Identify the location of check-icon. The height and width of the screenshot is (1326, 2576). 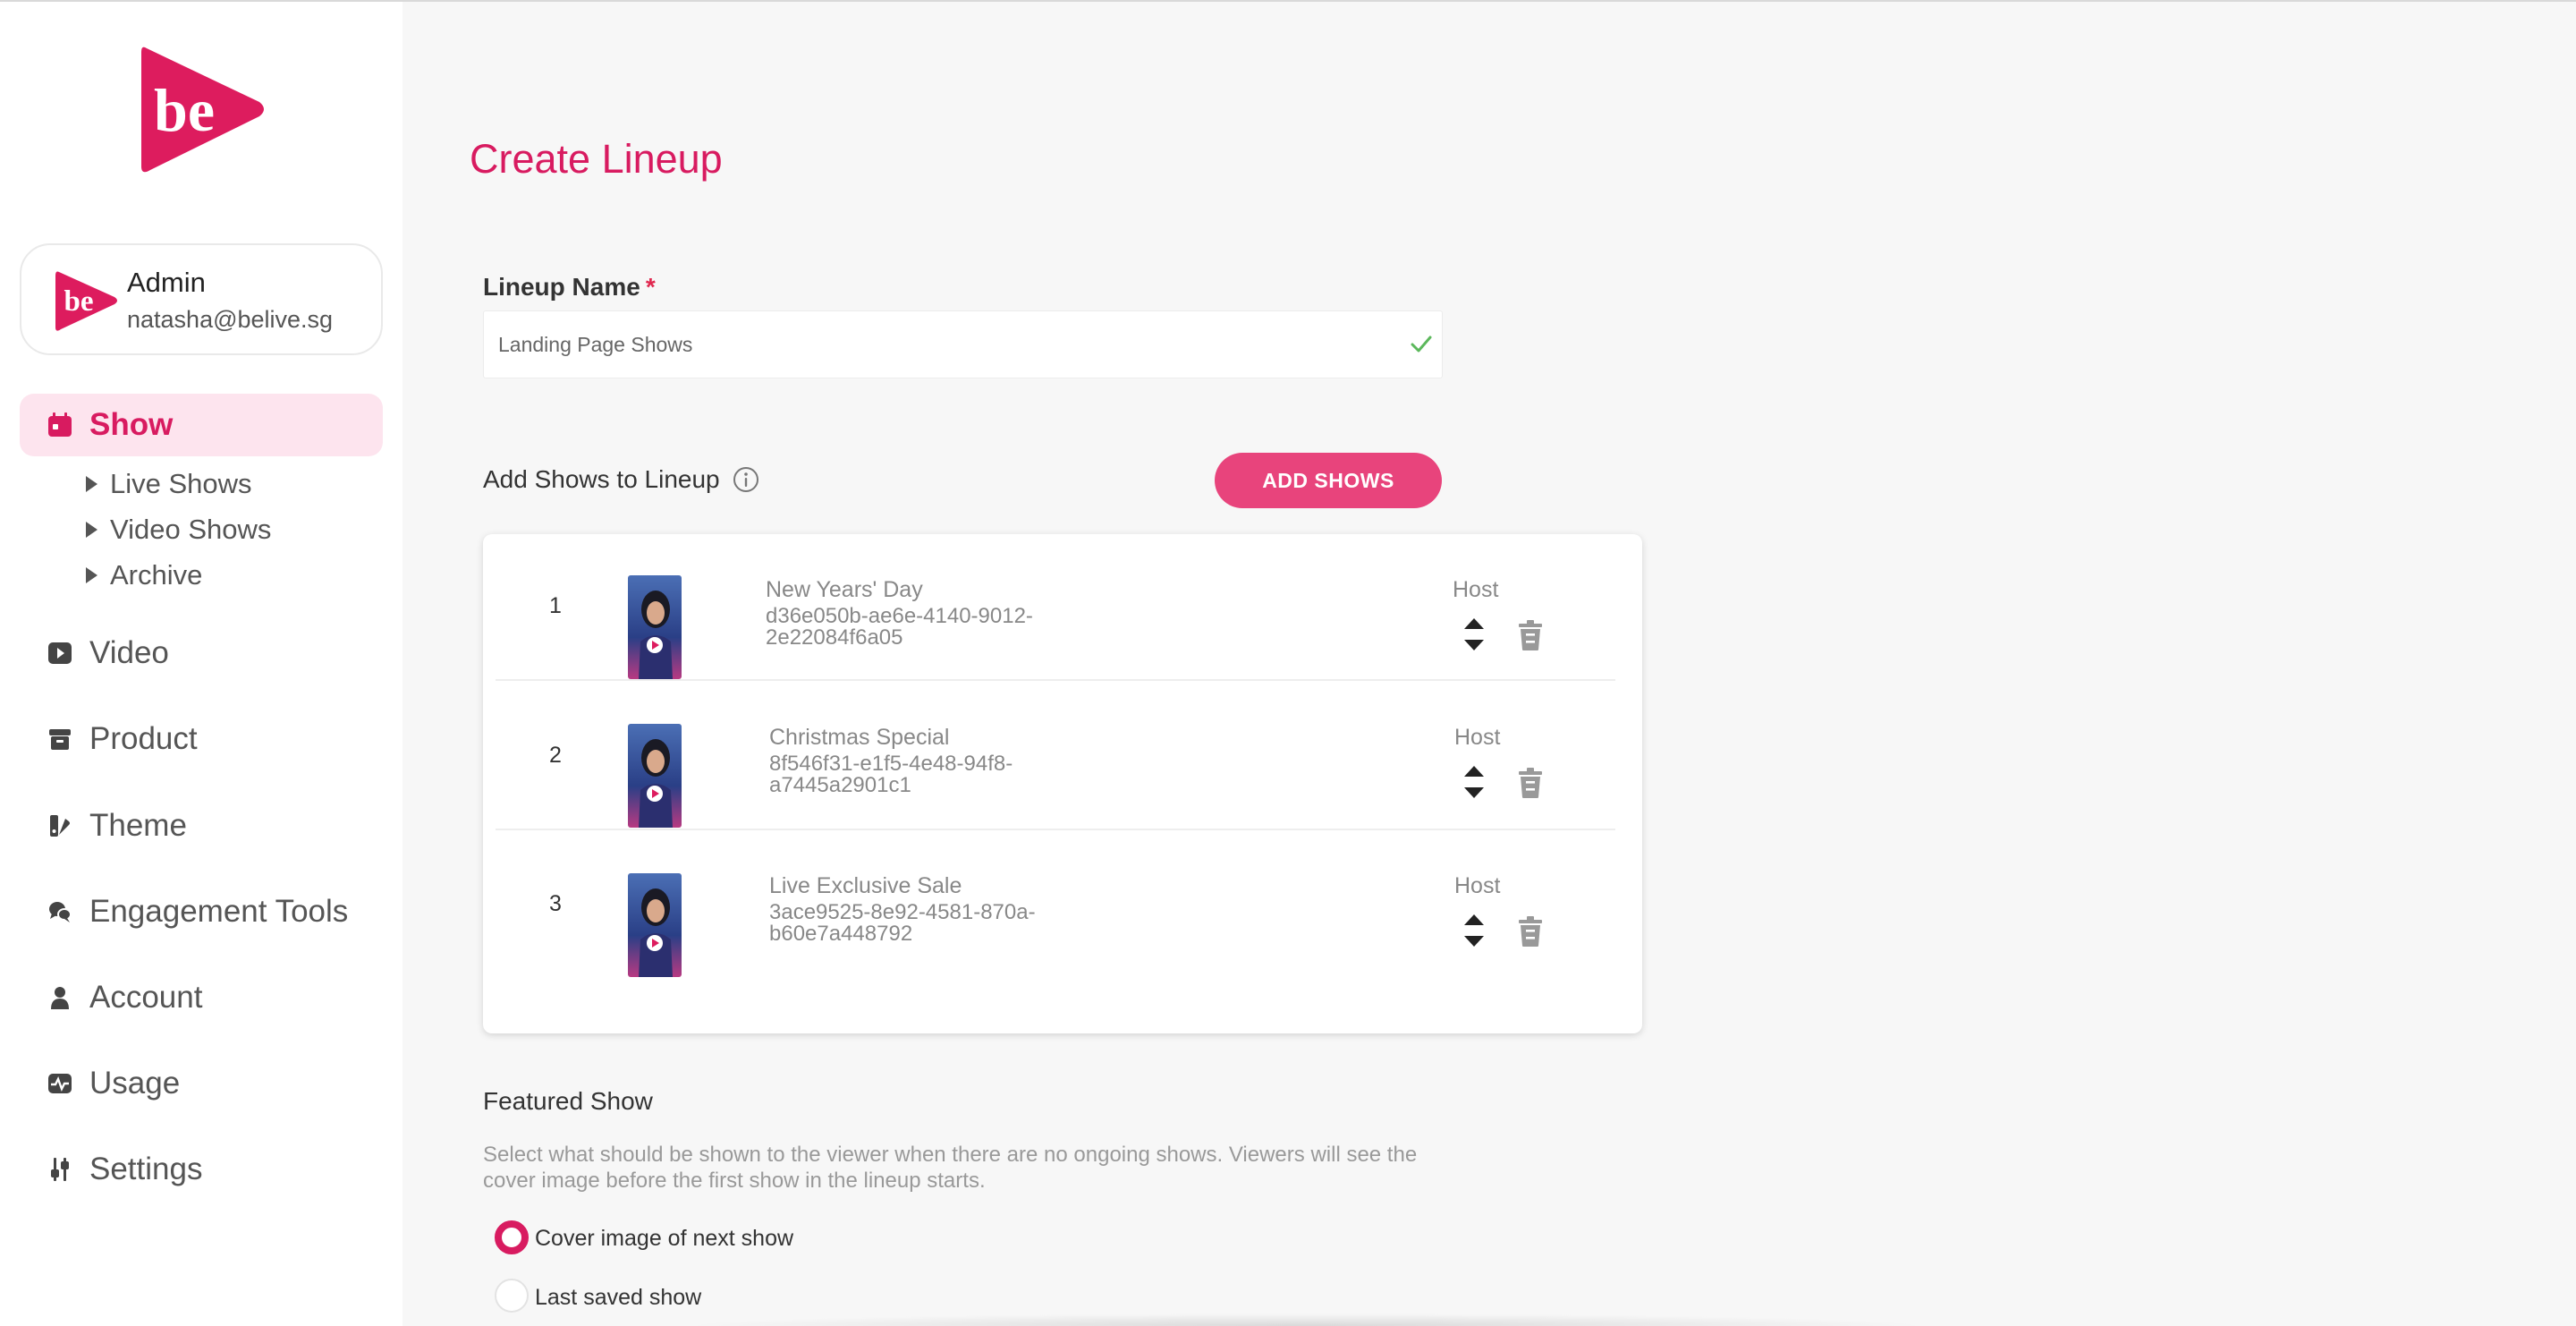
(1421, 345).